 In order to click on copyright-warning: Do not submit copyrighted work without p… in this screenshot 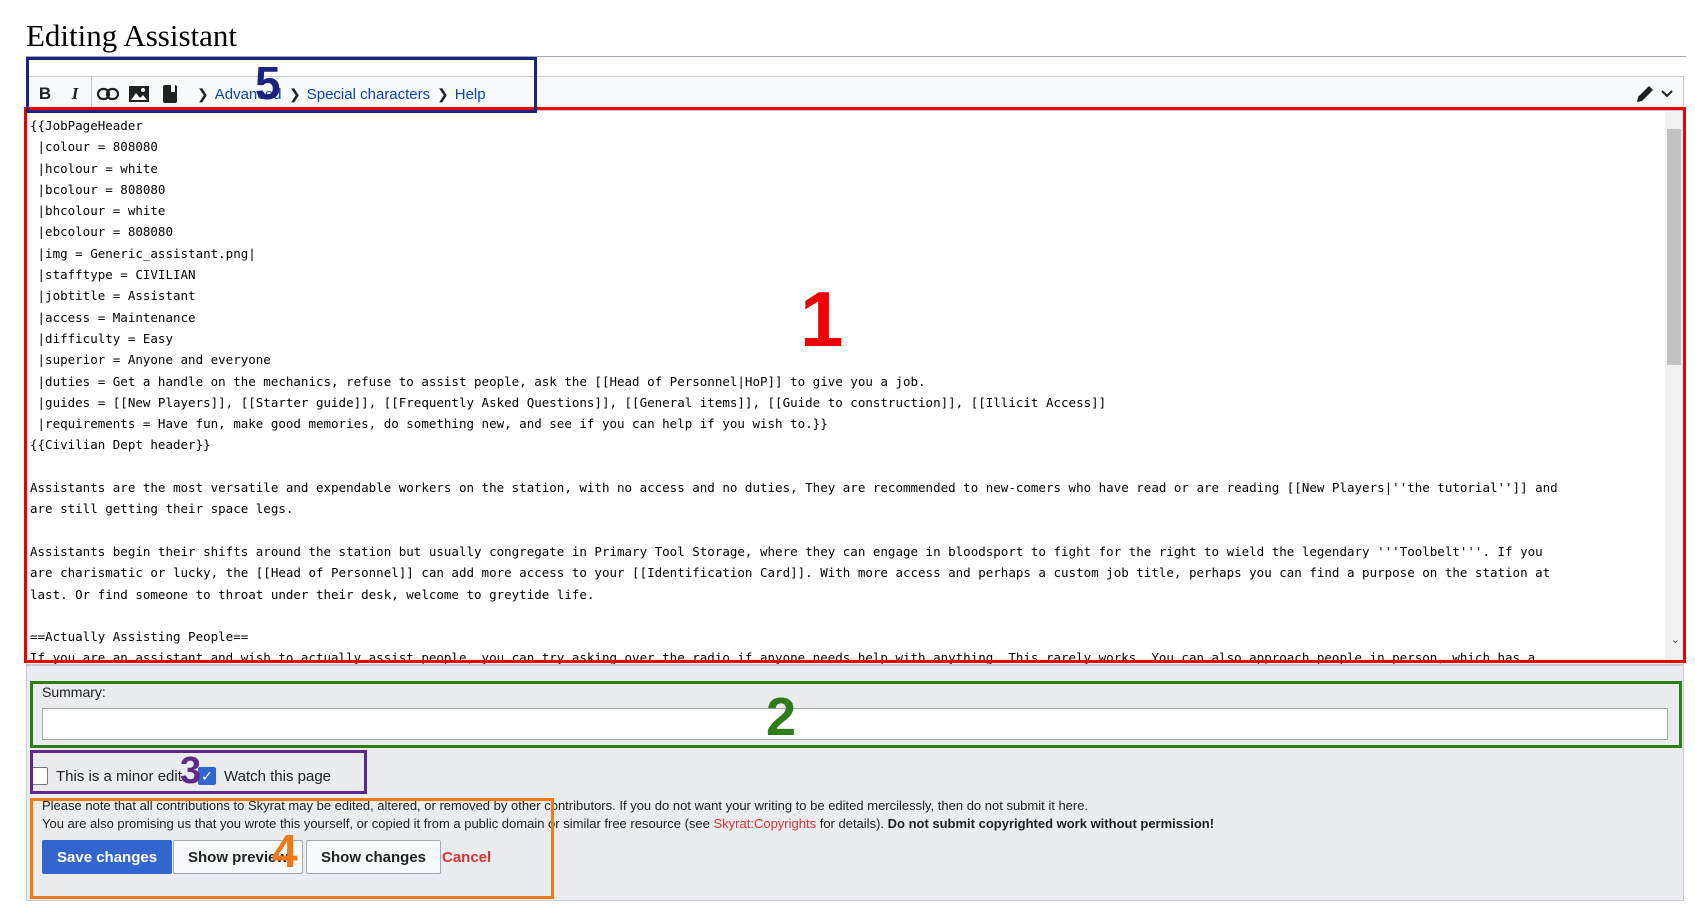, I will do `click(1051, 823)`.